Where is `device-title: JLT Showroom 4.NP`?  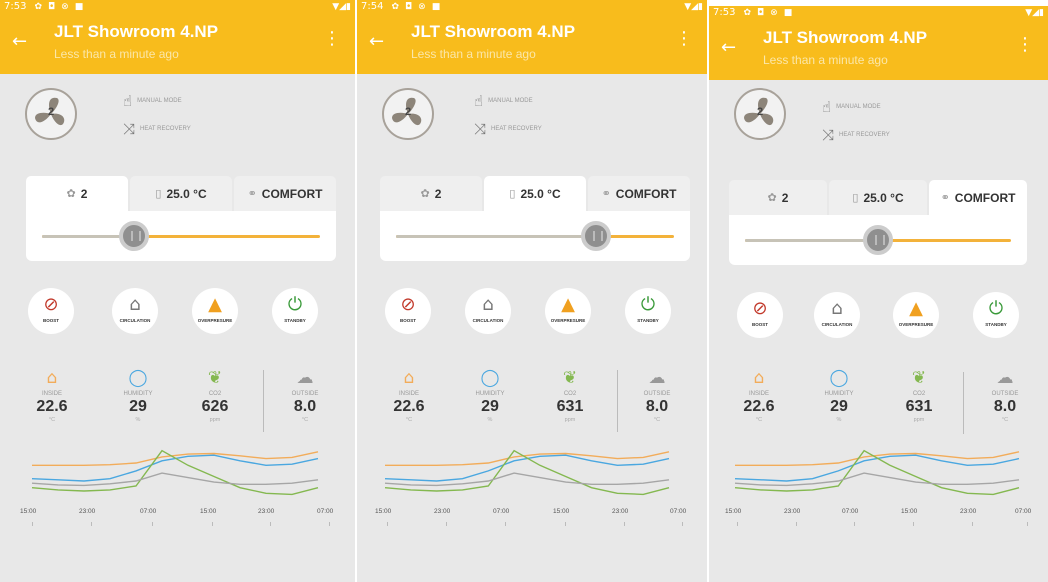 device-title: JLT Showroom 4.NP is located at coordinates (493, 31).